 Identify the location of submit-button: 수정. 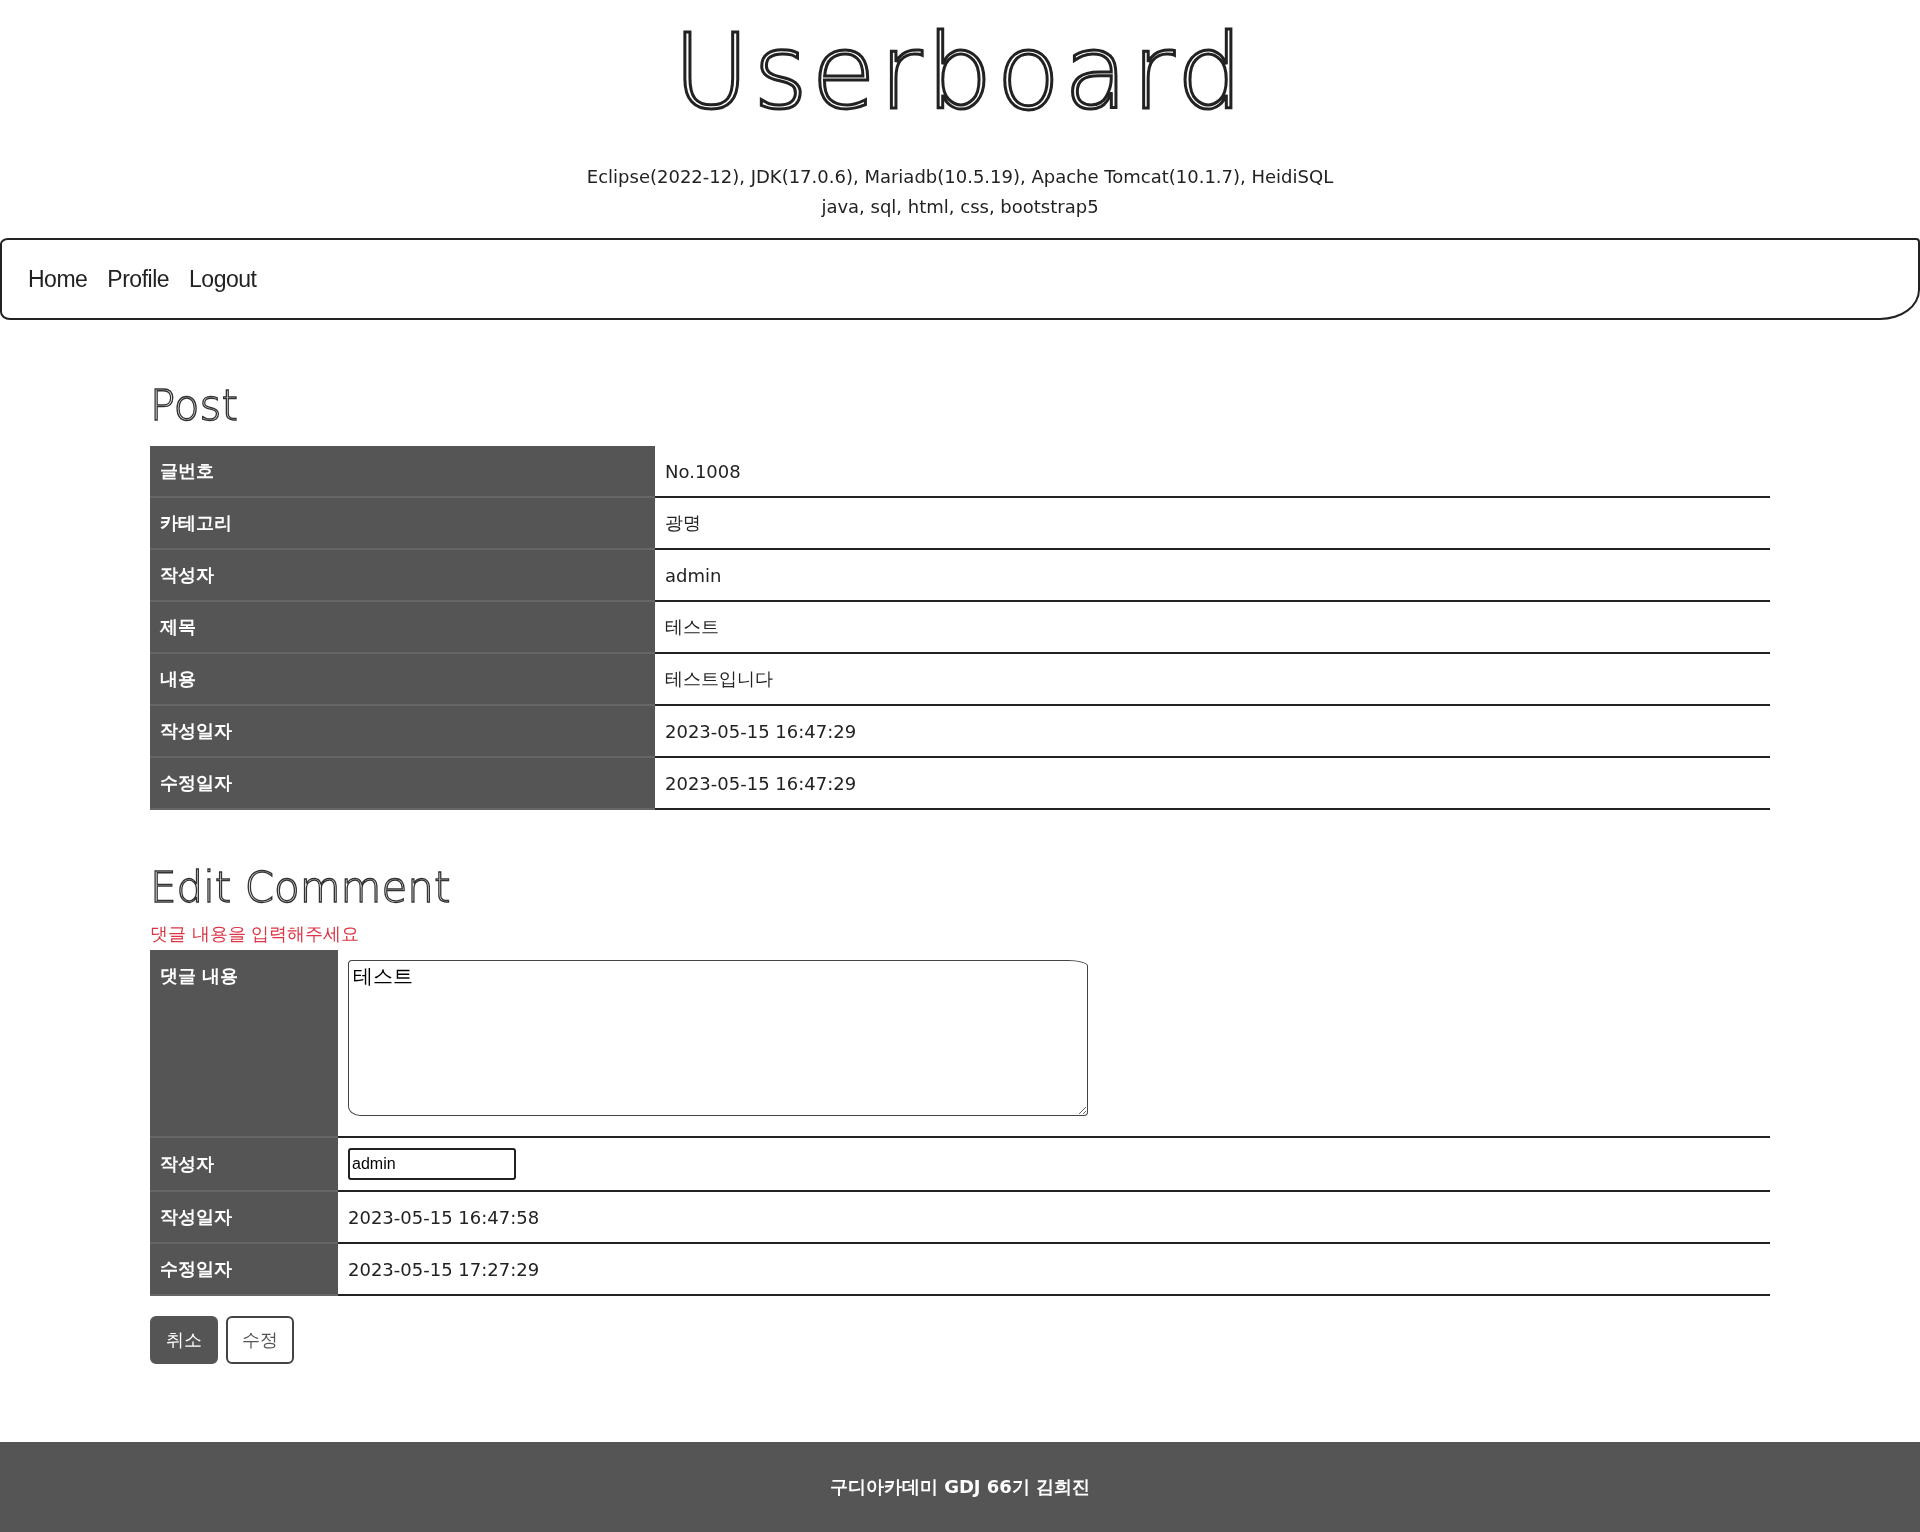
(260, 1340).